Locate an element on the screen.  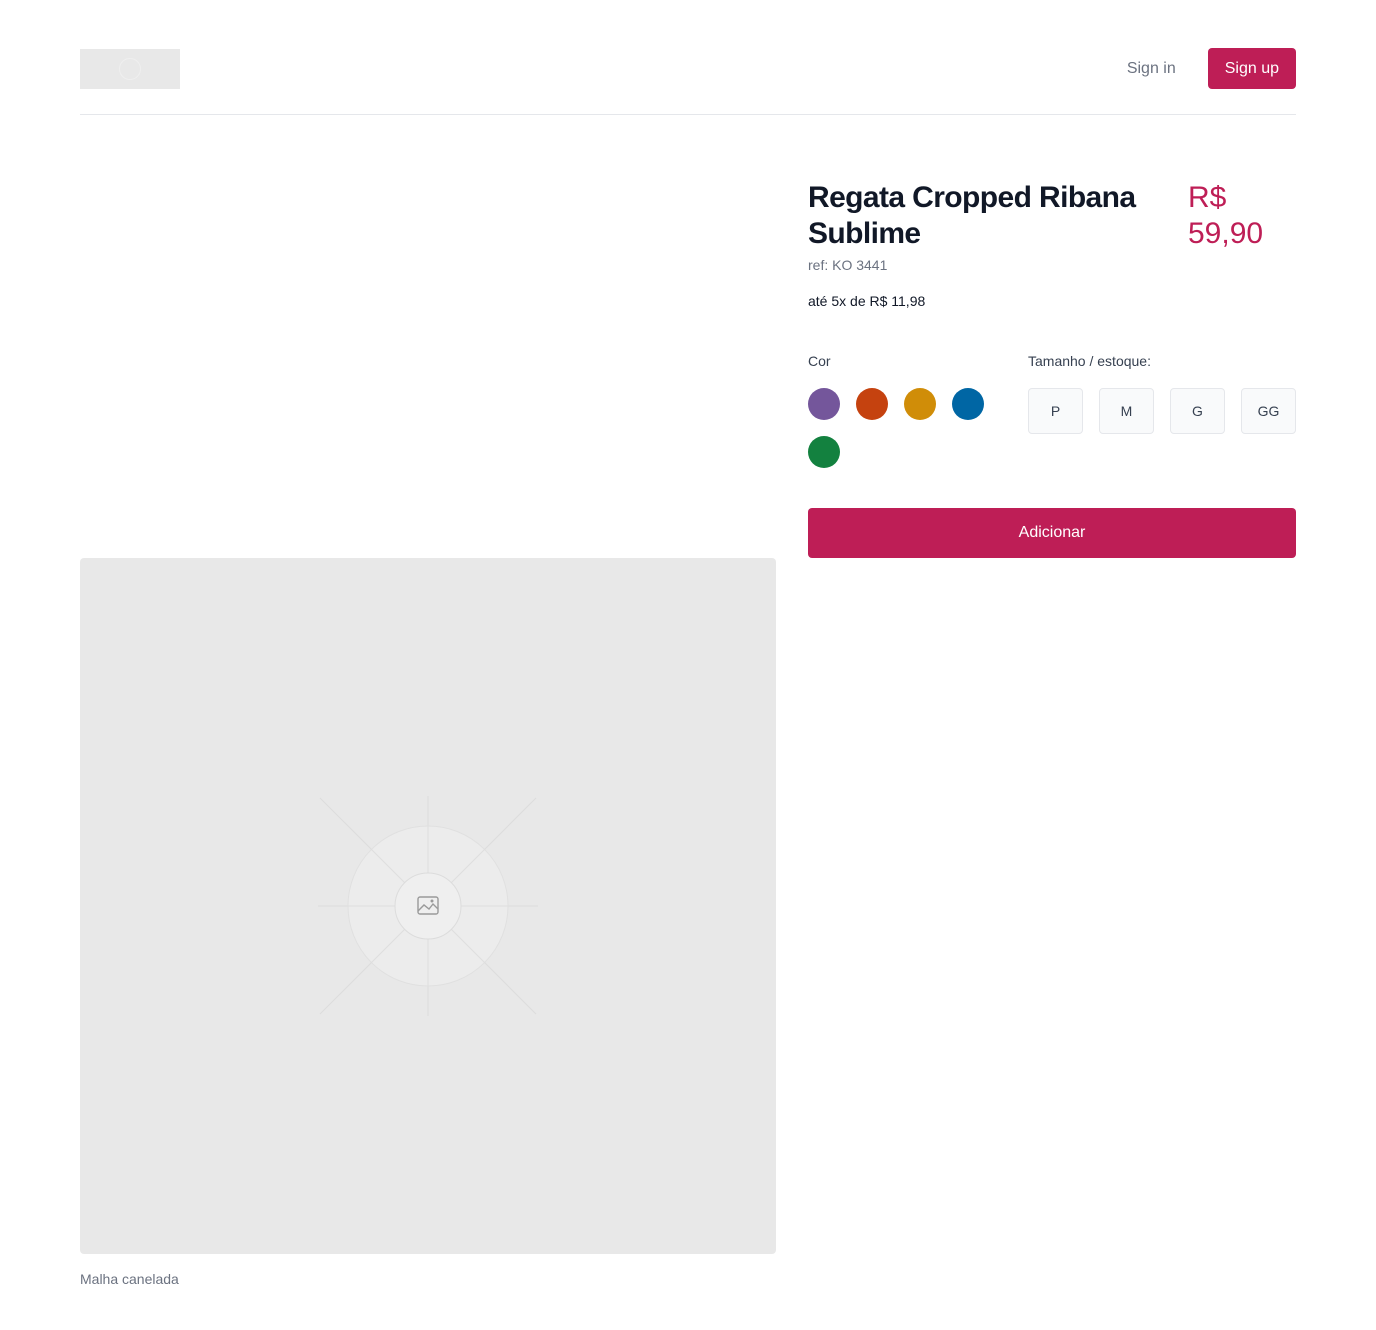
site-header: Sign in Sign up is located at coordinates (688, 81).